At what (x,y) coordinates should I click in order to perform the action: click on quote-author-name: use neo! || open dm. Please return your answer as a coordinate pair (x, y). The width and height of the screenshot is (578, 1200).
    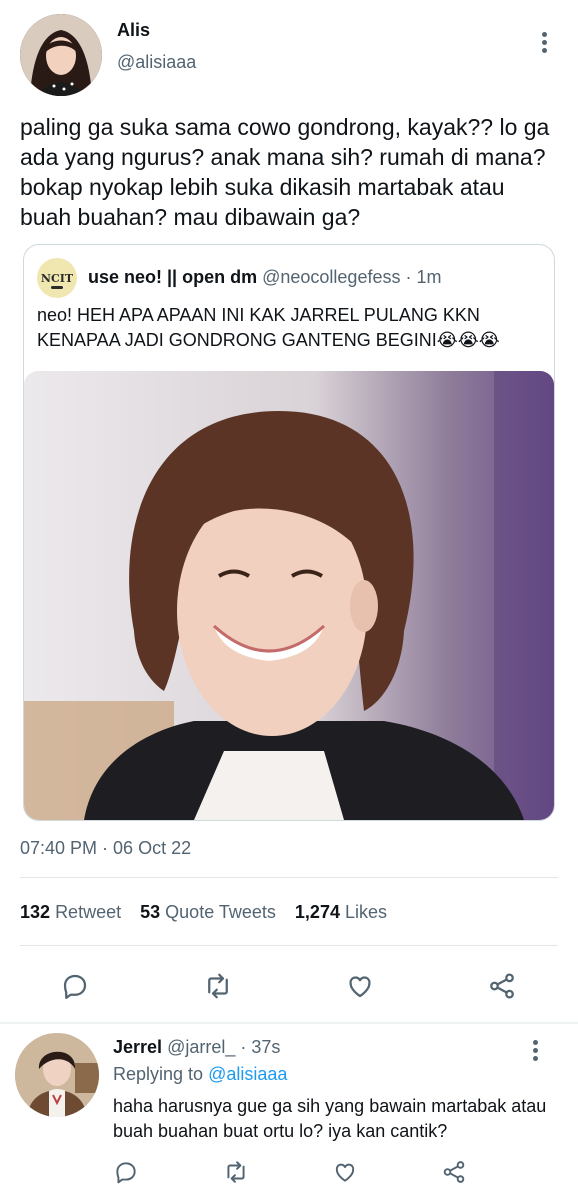
    Looking at the image, I should click on (172, 277).